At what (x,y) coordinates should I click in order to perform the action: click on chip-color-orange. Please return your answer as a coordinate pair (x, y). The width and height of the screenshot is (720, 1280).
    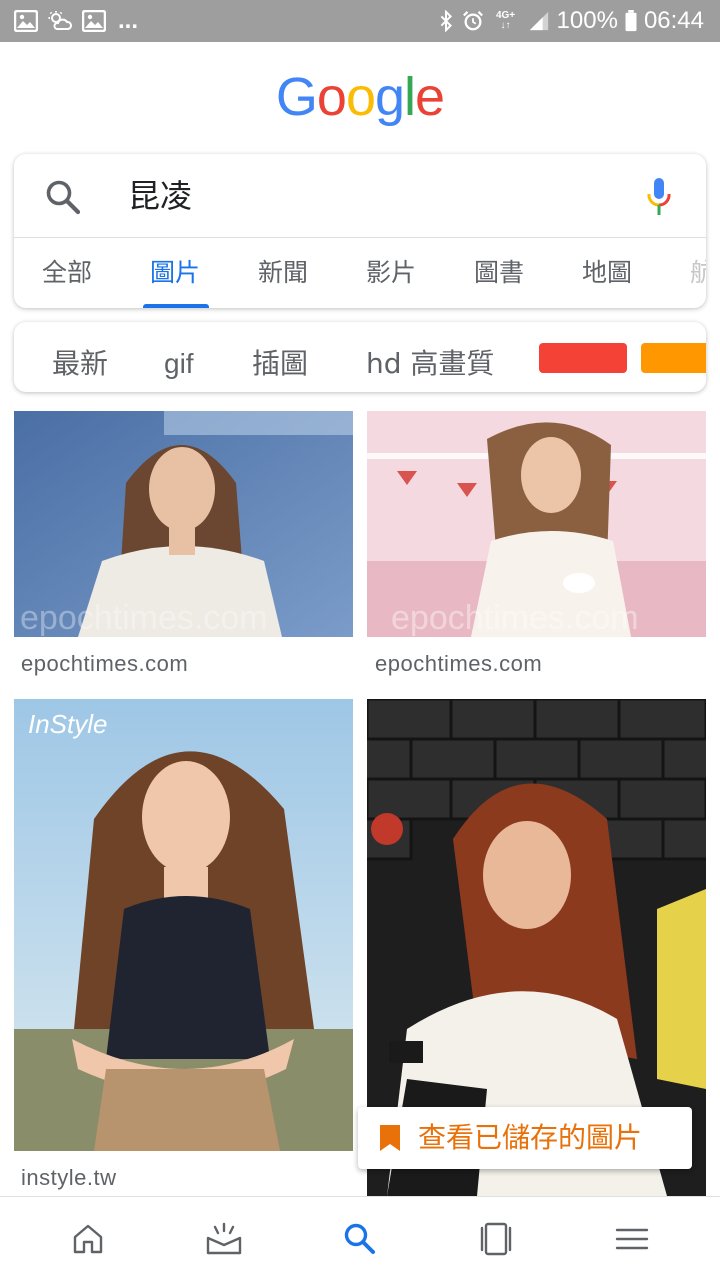
    Looking at the image, I should click on (673, 358).